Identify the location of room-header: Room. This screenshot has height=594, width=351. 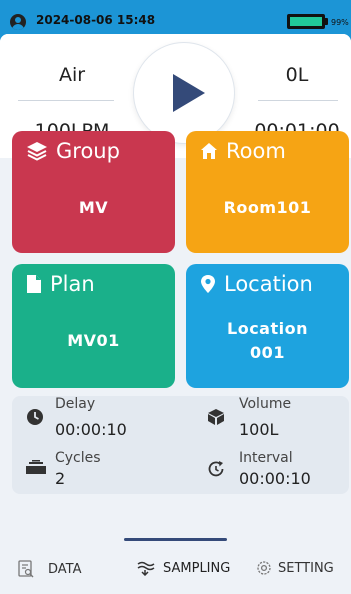
(243, 151).